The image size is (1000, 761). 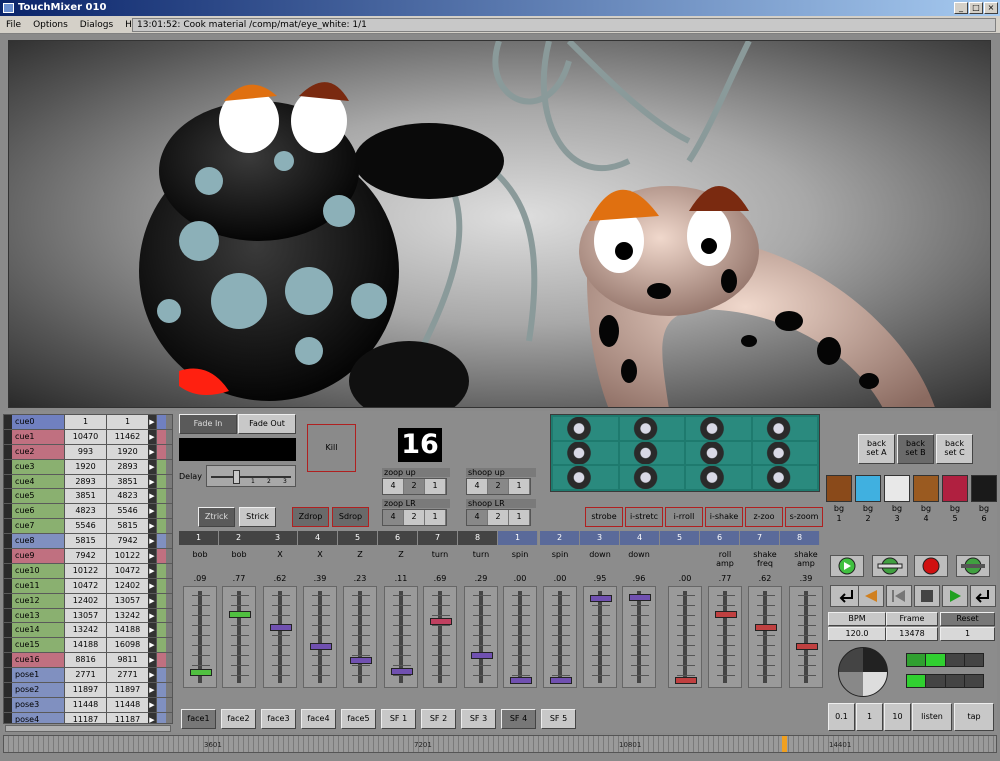 What do you see at coordinates (857, 634) in the screenshot?
I see `bpm-value: 120.0` at bounding box center [857, 634].